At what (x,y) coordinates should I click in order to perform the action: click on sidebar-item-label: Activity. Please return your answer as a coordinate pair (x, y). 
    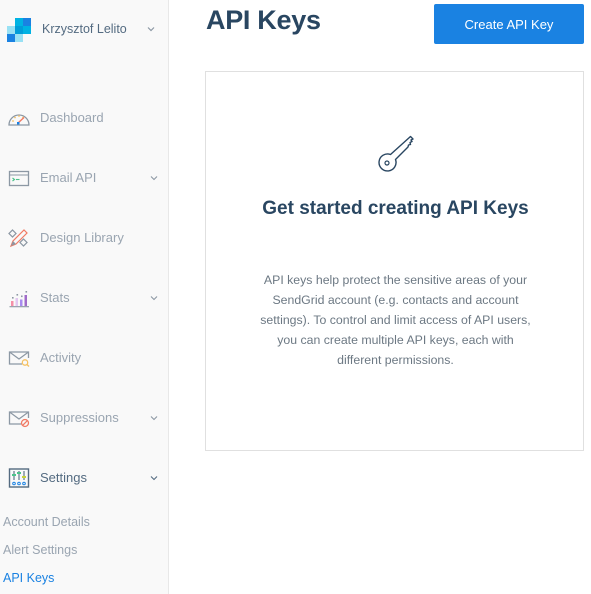
    Looking at the image, I should click on (61, 357).